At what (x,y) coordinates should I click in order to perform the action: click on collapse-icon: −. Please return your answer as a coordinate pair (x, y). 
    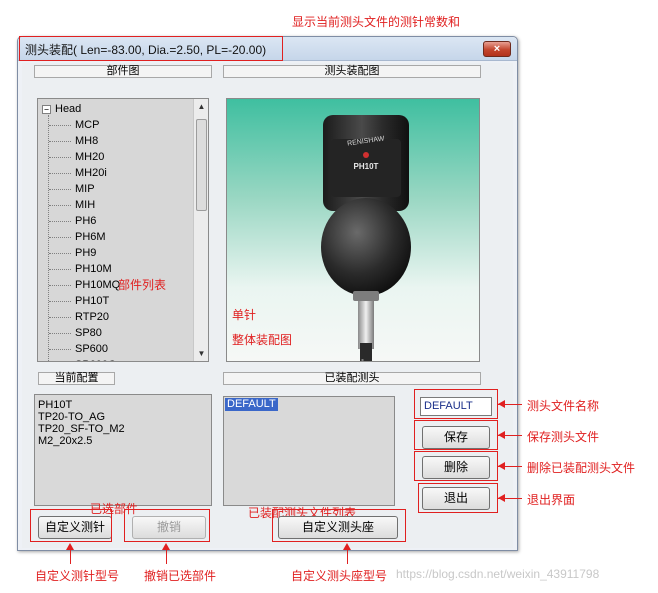
    Looking at the image, I should click on (46, 109).